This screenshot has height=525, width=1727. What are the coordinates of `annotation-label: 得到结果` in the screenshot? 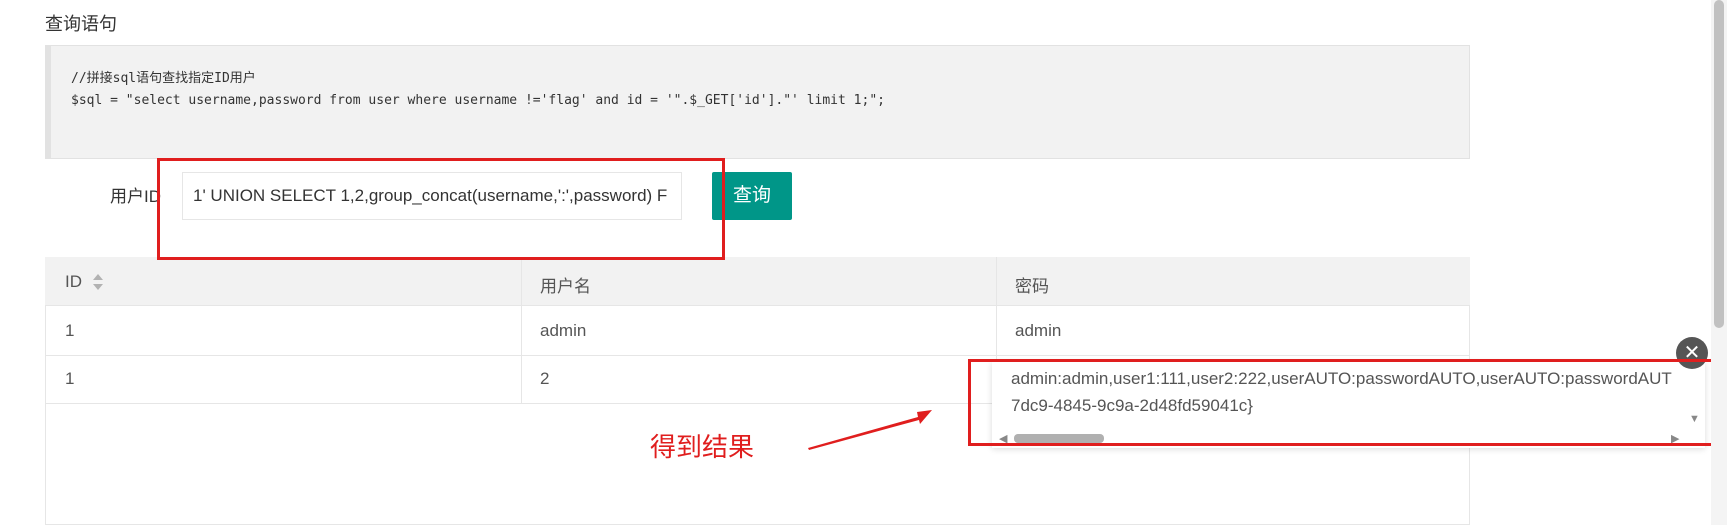 It's located at (702, 447).